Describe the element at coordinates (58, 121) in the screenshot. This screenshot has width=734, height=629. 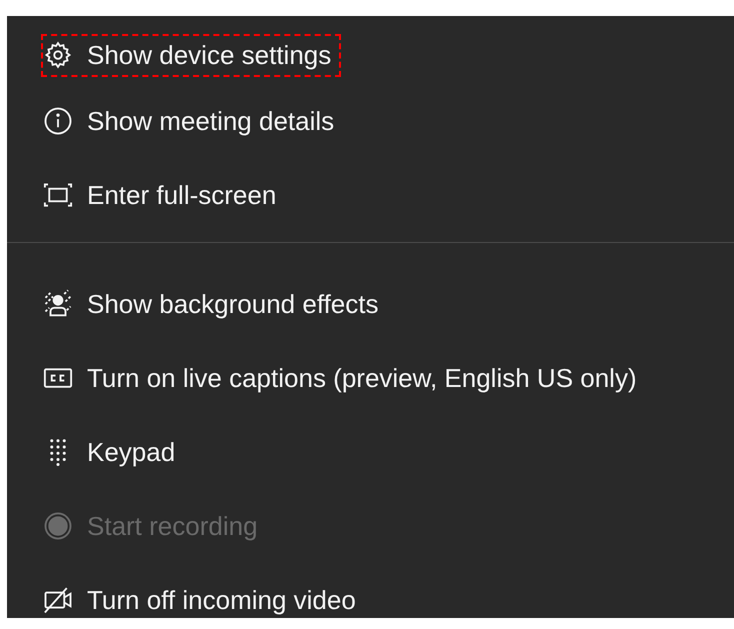
I see `info-icon` at that location.